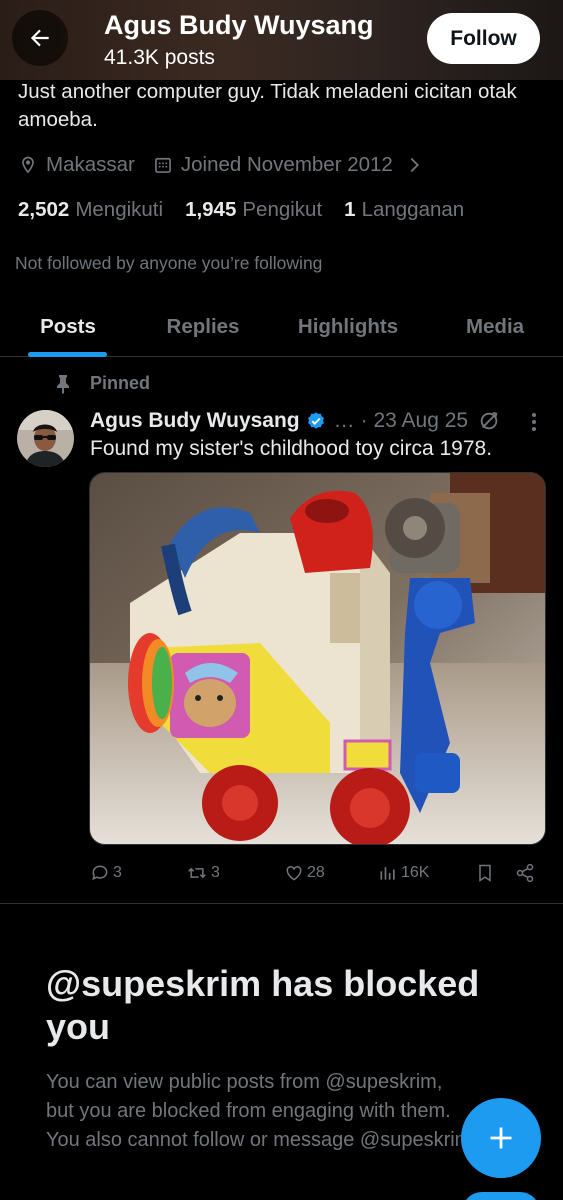  What do you see at coordinates (63, 384) in the screenshot?
I see `pin-icon` at bounding box center [63, 384].